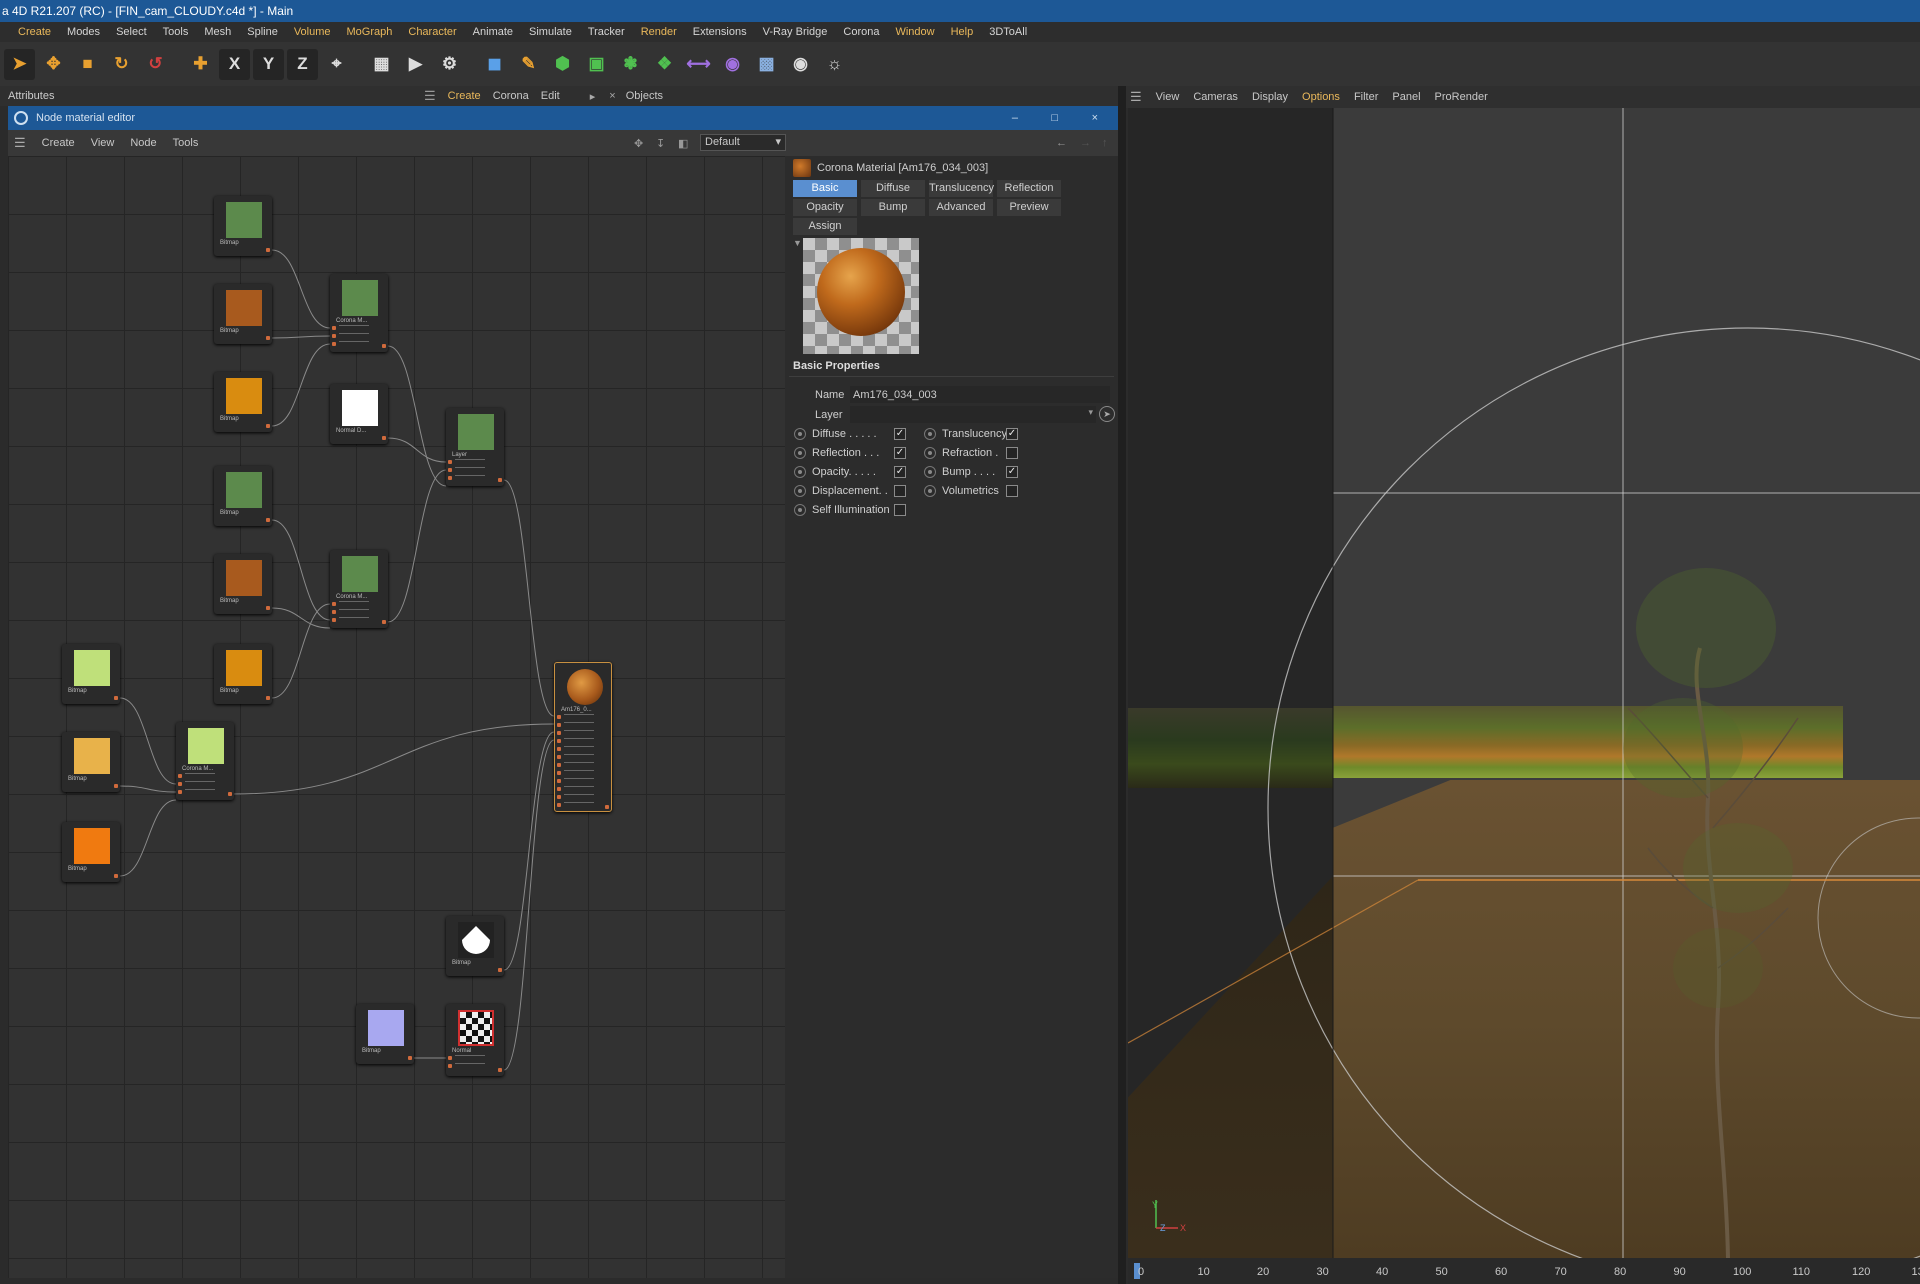  What do you see at coordinates (449, 64) in the screenshot?
I see `render-settings-icon: ⚙` at bounding box center [449, 64].